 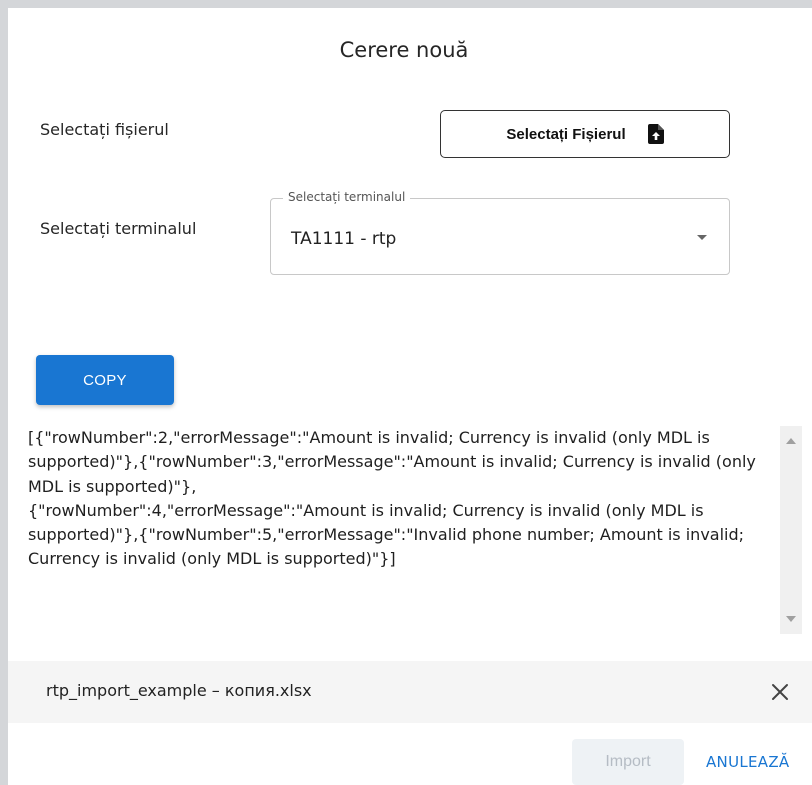 What do you see at coordinates (179, 690) in the screenshot?
I see `selected-file-name: rtp_import_example – копия.xlsx` at bounding box center [179, 690].